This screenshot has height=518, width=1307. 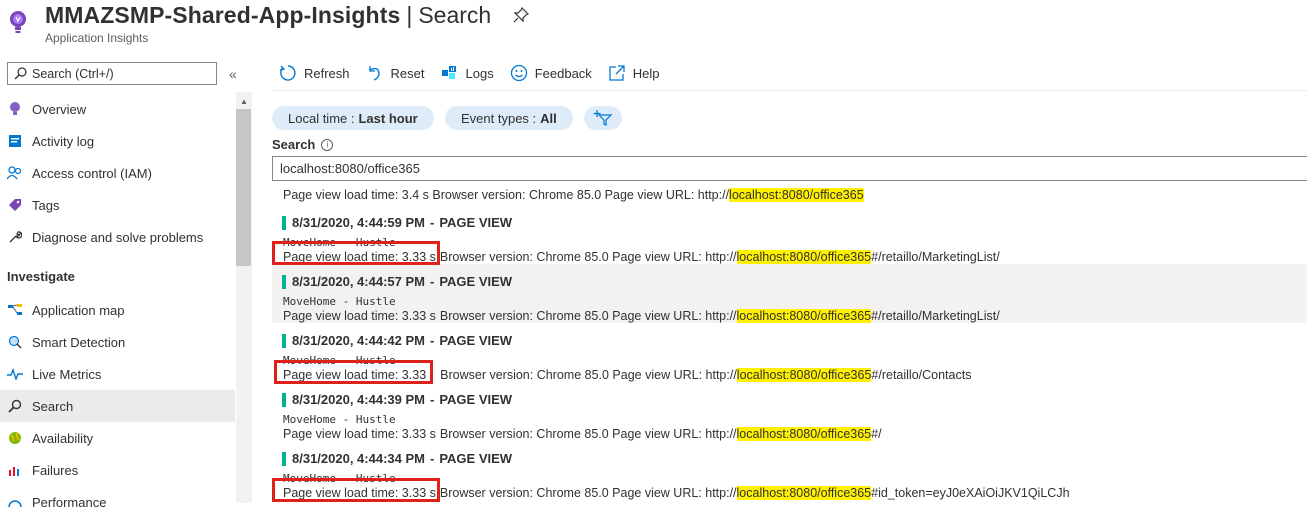 I want to click on activity-log-icon, so click(x=15, y=141).